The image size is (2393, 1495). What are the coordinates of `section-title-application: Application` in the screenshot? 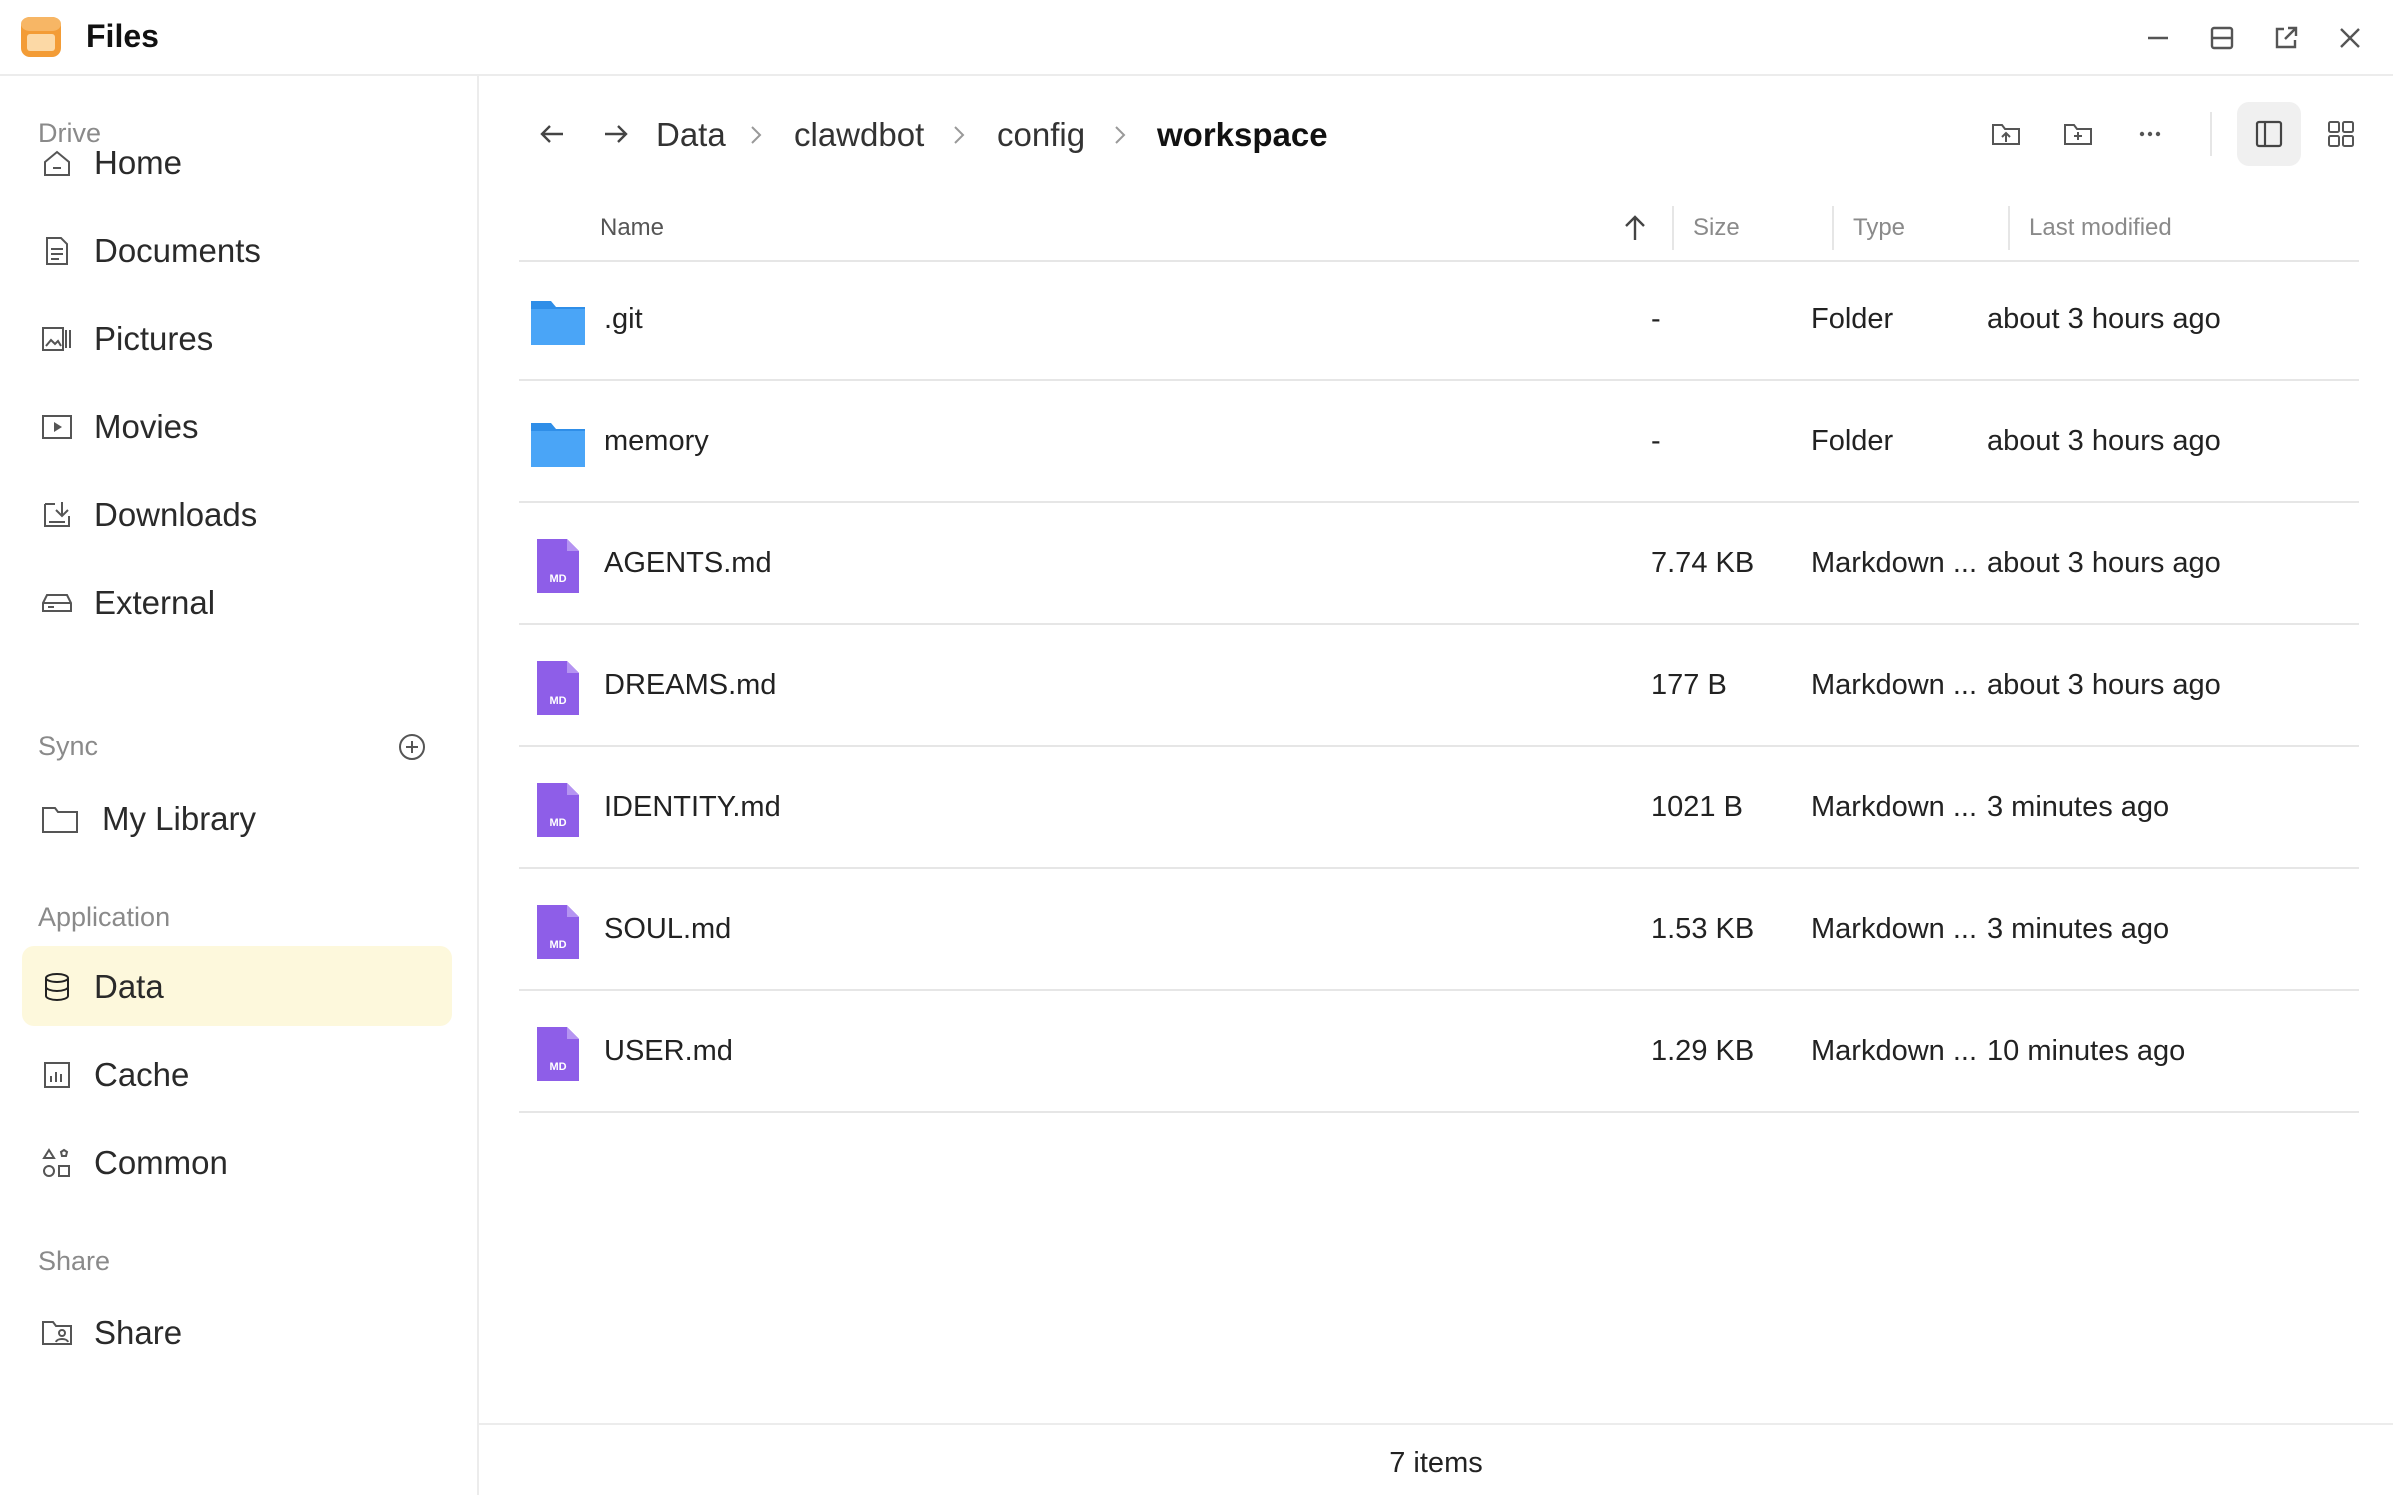 It's located at (104, 917).